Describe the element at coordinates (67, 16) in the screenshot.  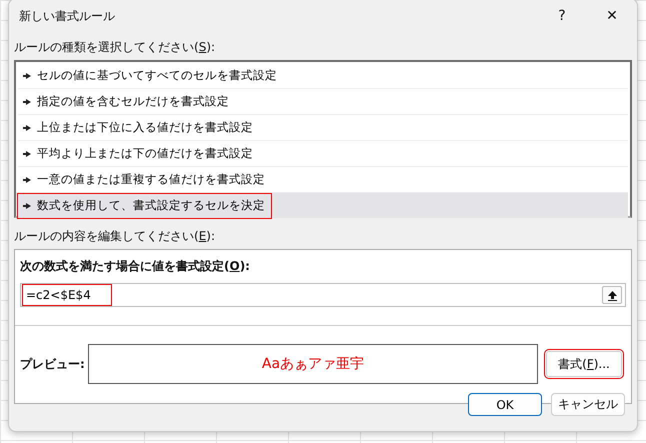
I see `window-title: 新しい書式ルール` at that location.